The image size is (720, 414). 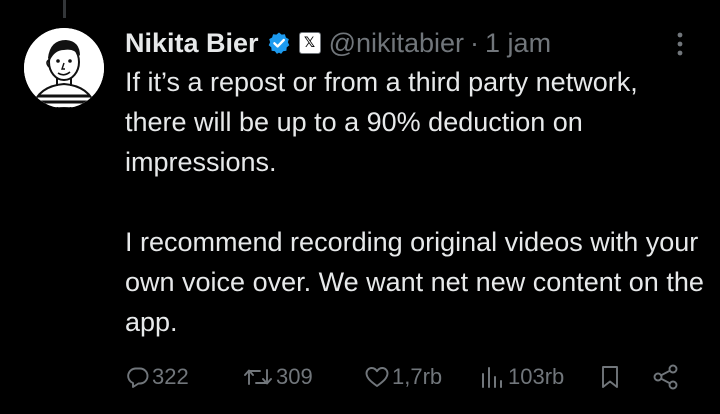 What do you see at coordinates (279, 43) in the screenshot?
I see `verified-badge-icon` at bounding box center [279, 43].